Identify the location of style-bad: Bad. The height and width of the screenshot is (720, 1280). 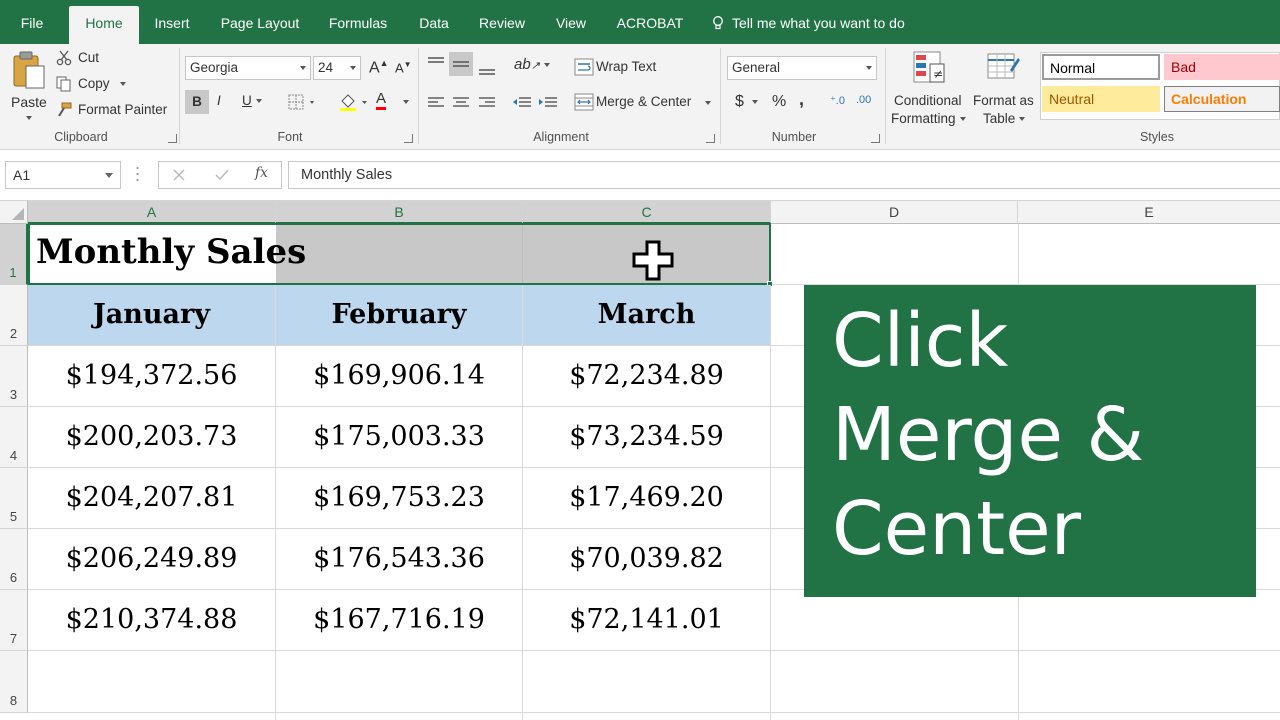
(1222, 67).